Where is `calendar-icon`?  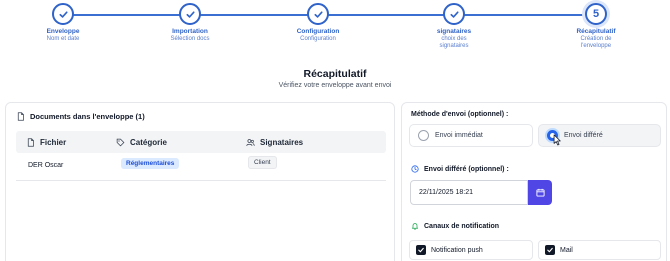 calendar-icon is located at coordinates (540, 192).